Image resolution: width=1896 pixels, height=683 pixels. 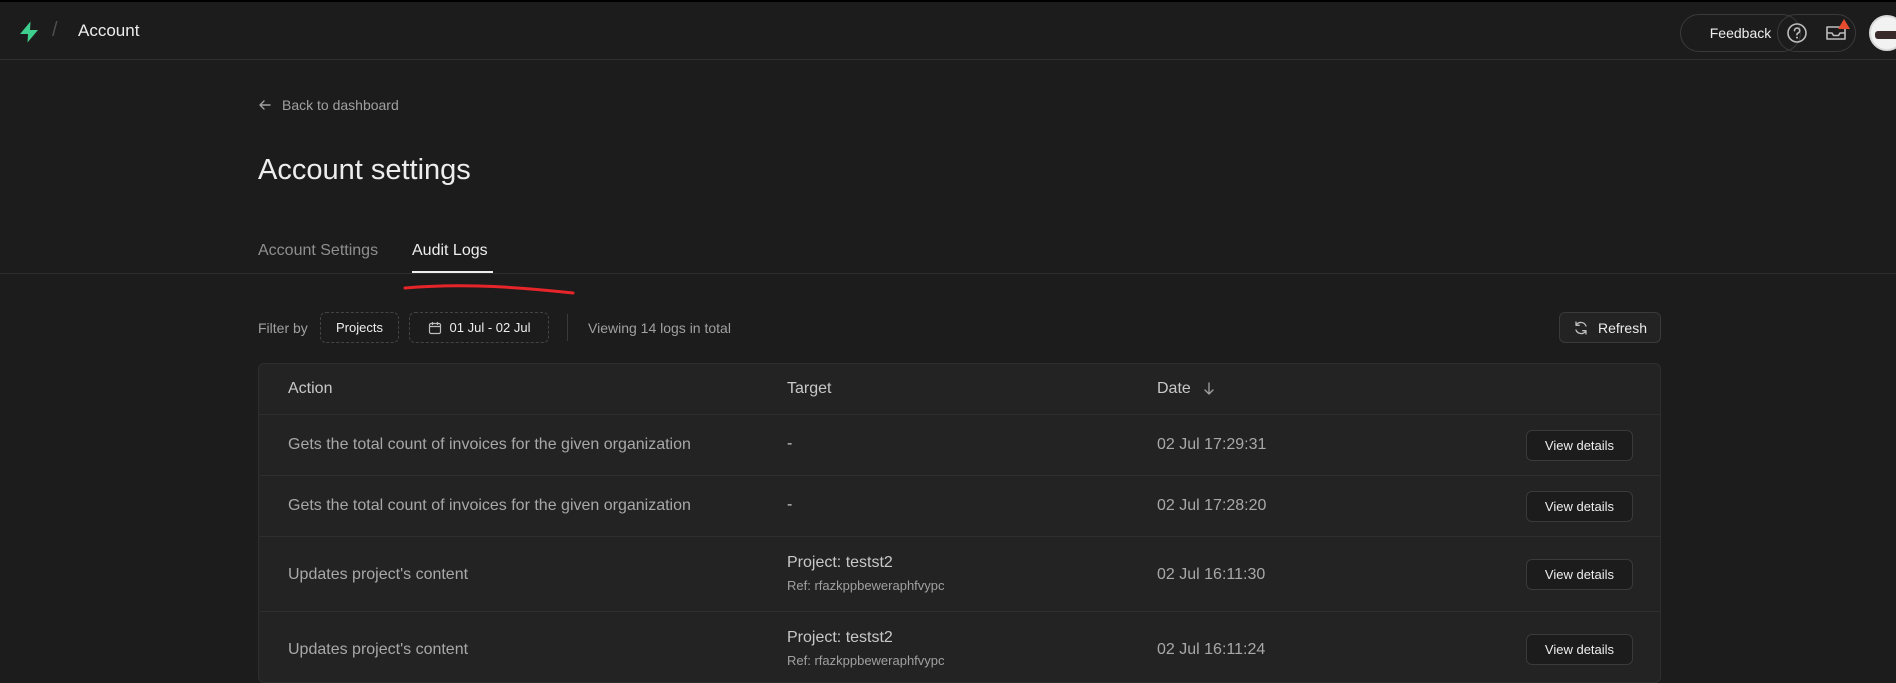 I want to click on row-target-ref: Ref: rfazkppbeweraphfvypc, so click(x=866, y=585).